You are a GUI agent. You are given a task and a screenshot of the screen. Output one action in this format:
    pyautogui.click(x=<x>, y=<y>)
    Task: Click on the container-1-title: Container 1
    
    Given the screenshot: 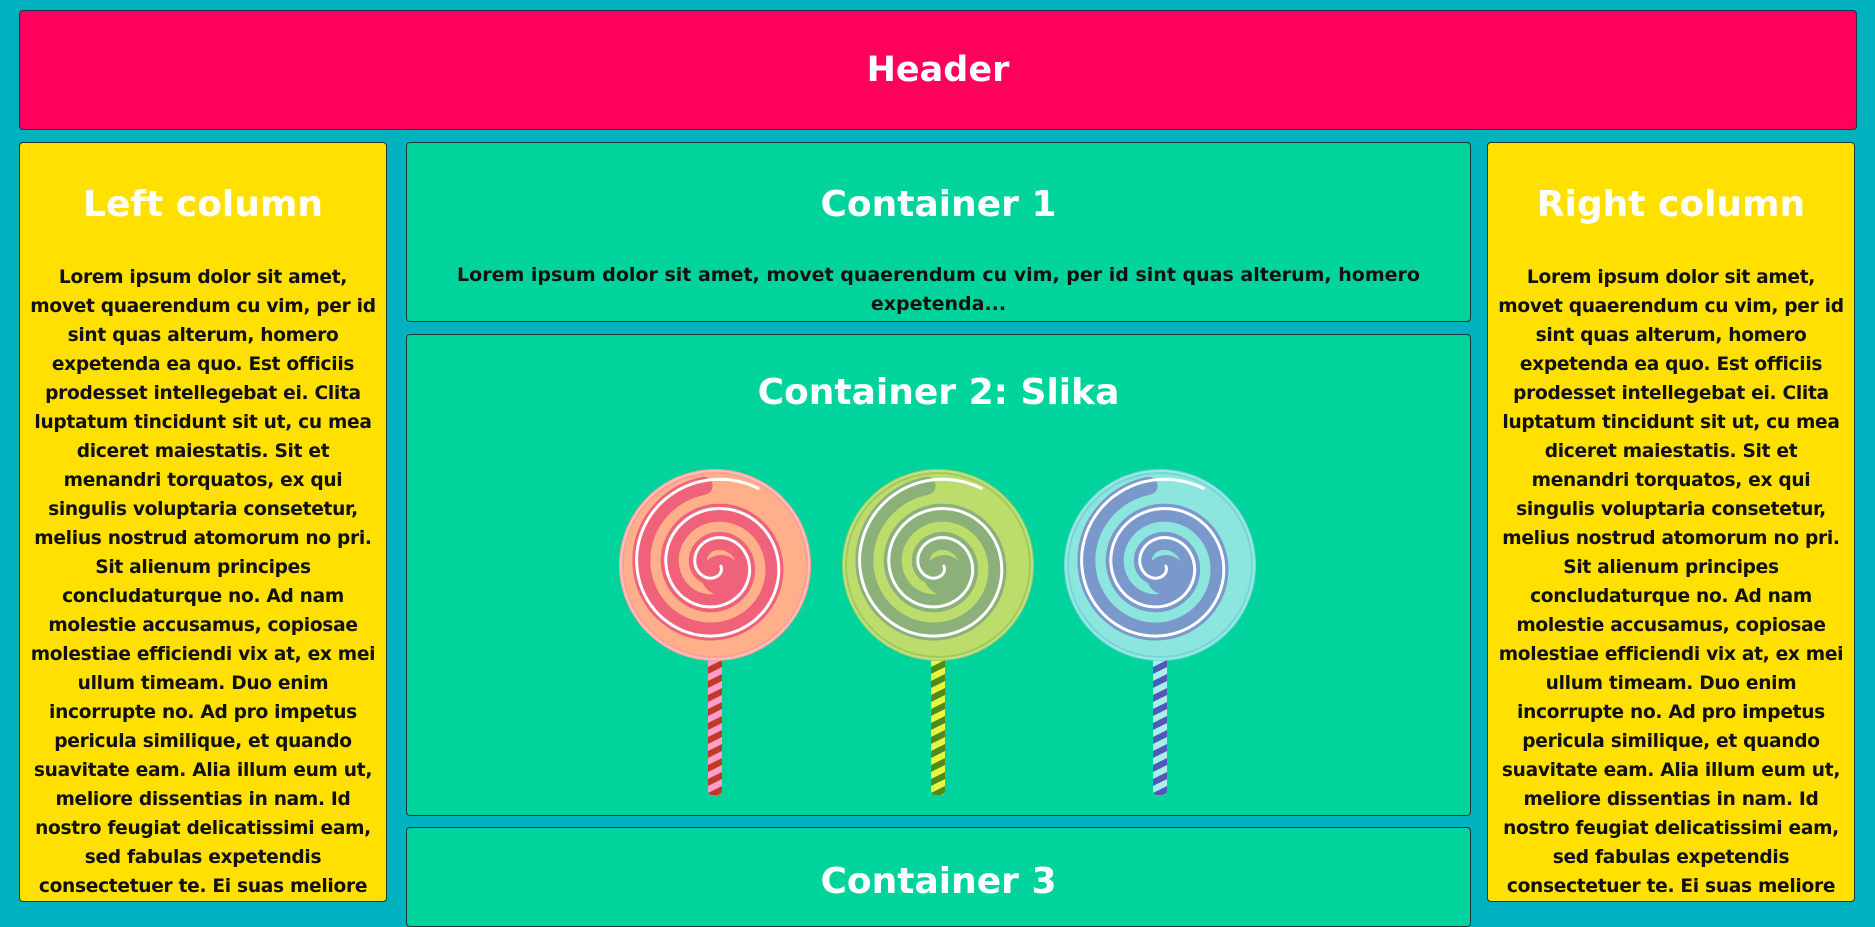 What is the action you would take?
    pyautogui.click(x=938, y=204)
    